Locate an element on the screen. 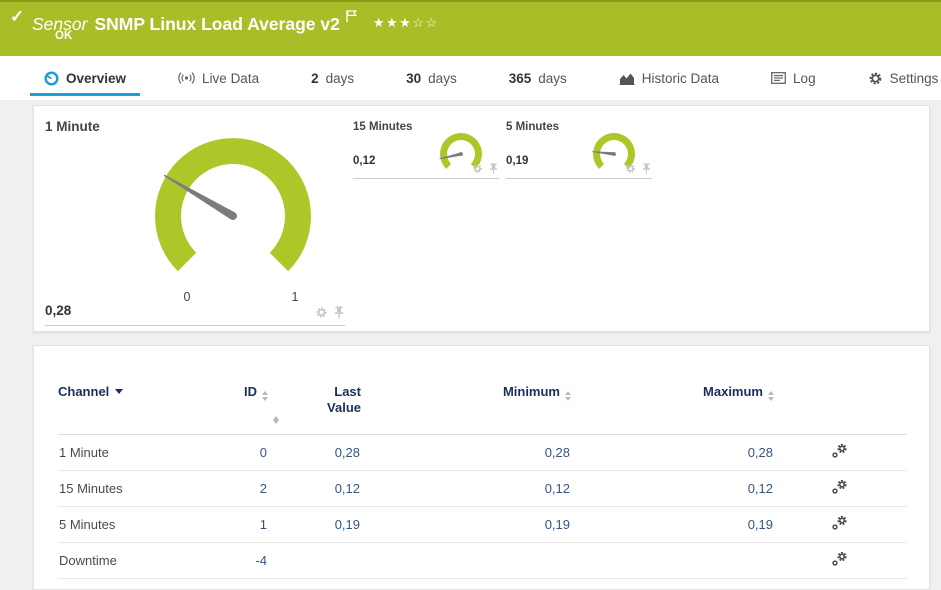  channel-name: 1 Minute is located at coordinates (133, 452).